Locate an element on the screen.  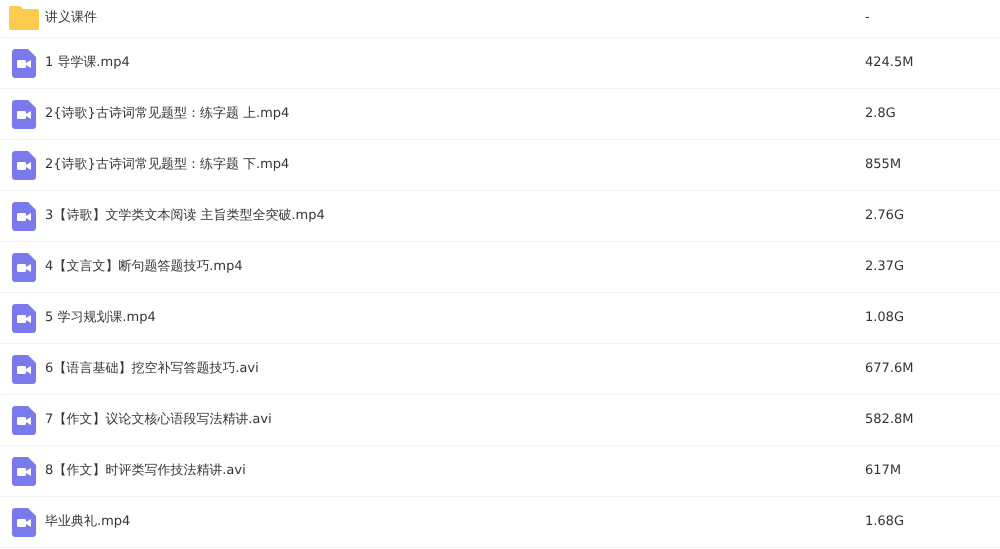
file-size: 582.8M is located at coordinates (889, 420).